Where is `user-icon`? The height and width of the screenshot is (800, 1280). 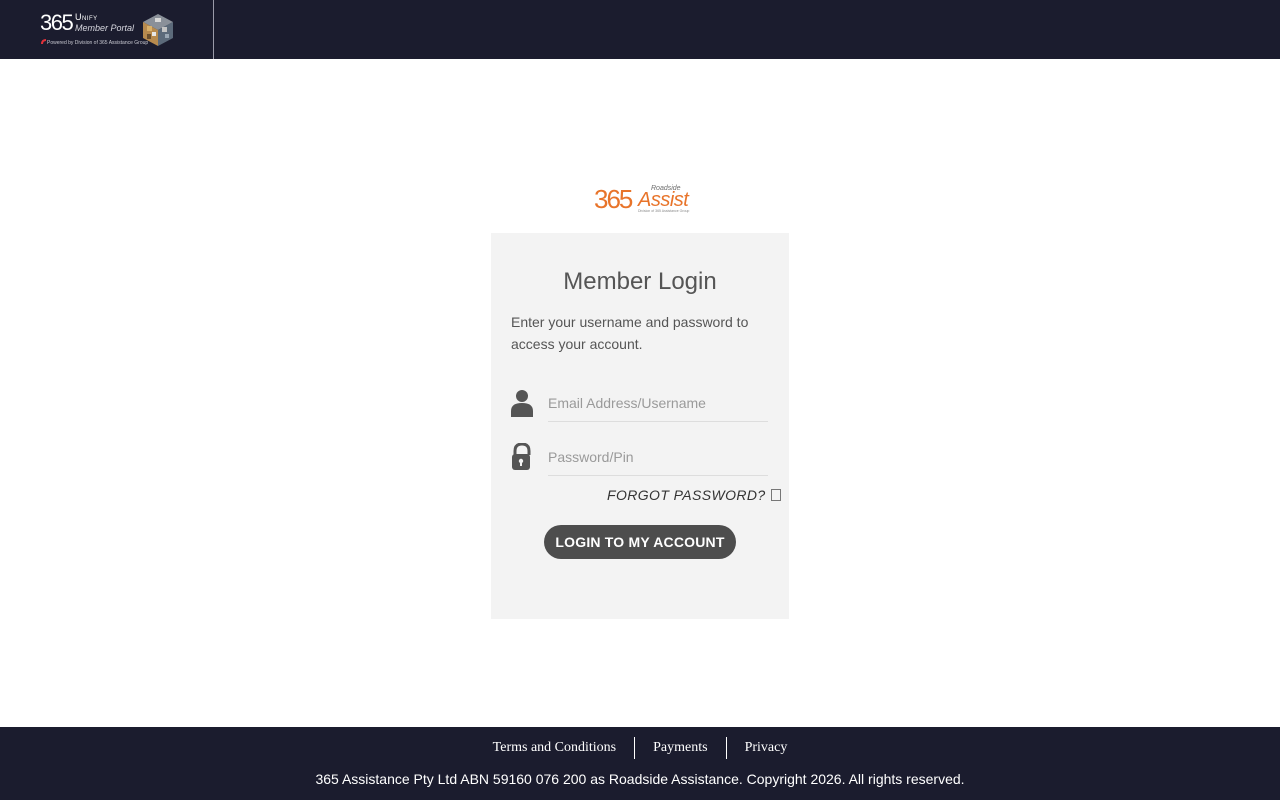
user-icon is located at coordinates (522, 403).